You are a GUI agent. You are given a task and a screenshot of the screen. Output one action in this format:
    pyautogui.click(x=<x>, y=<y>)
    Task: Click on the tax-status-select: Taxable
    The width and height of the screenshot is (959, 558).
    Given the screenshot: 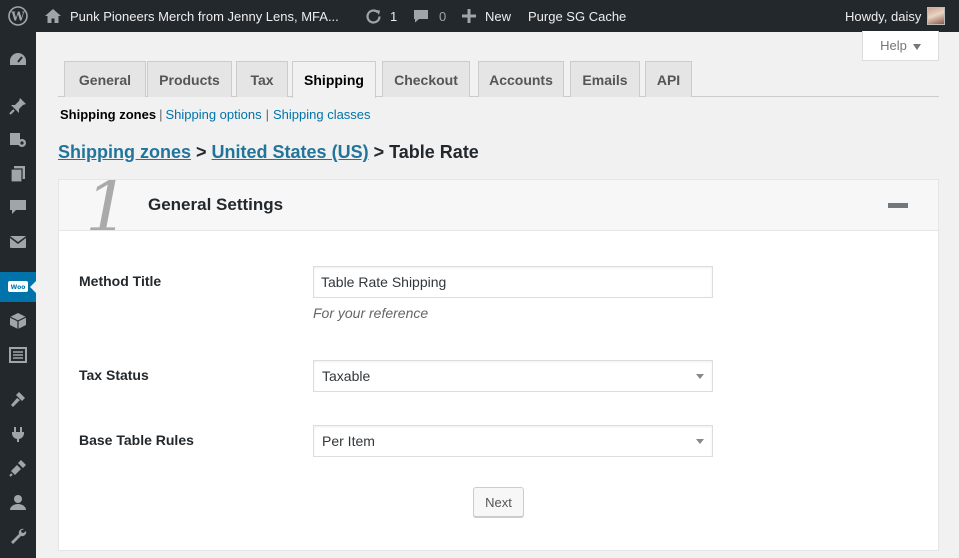 What is the action you would take?
    pyautogui.click(x=513, y=376)
    